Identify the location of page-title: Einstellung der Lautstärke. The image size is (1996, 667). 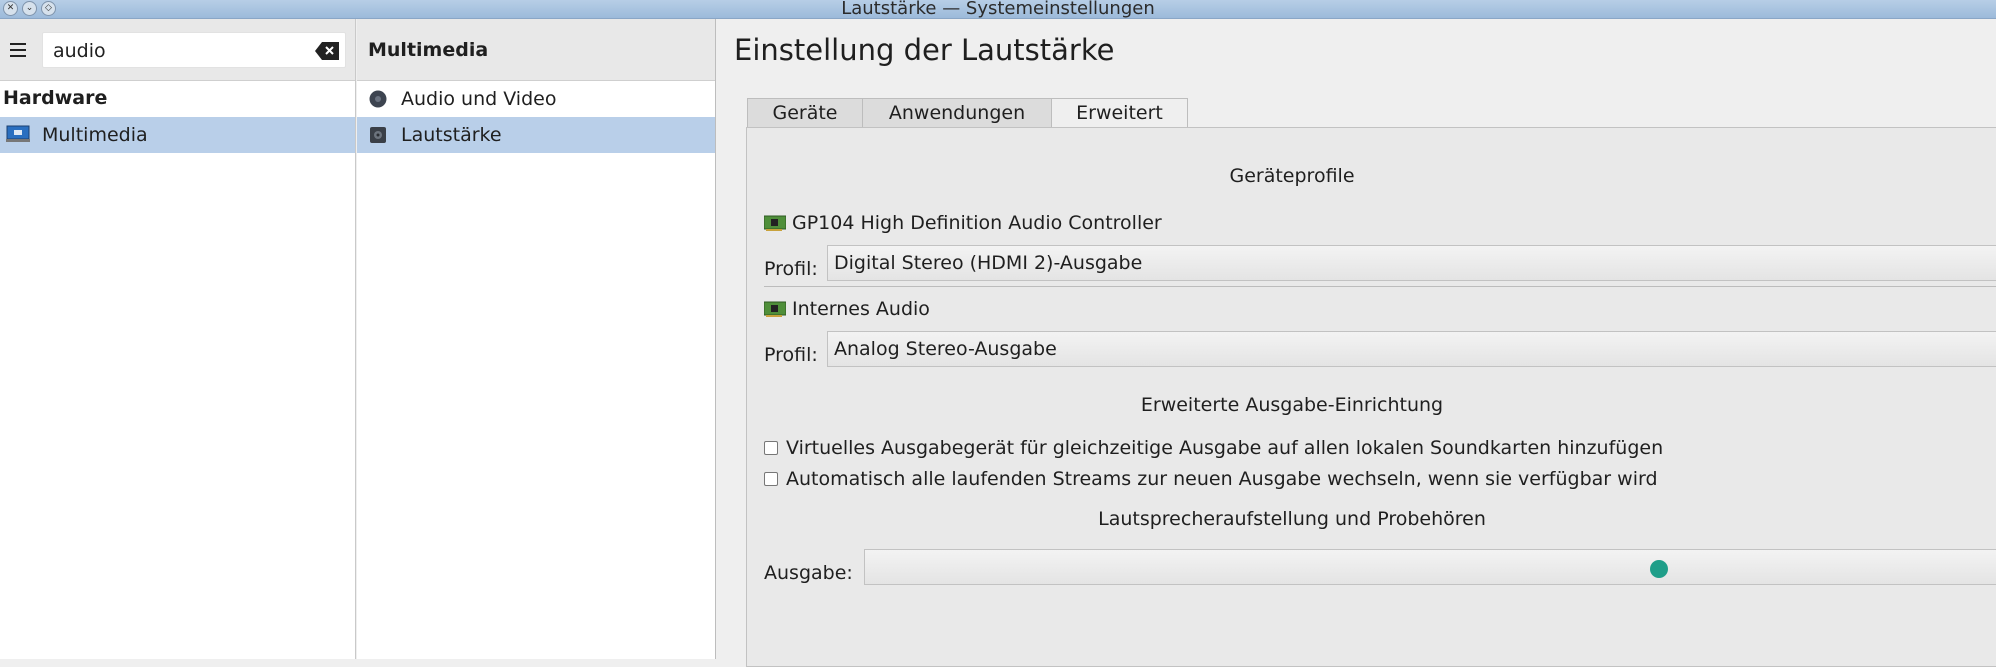
(924, 50).